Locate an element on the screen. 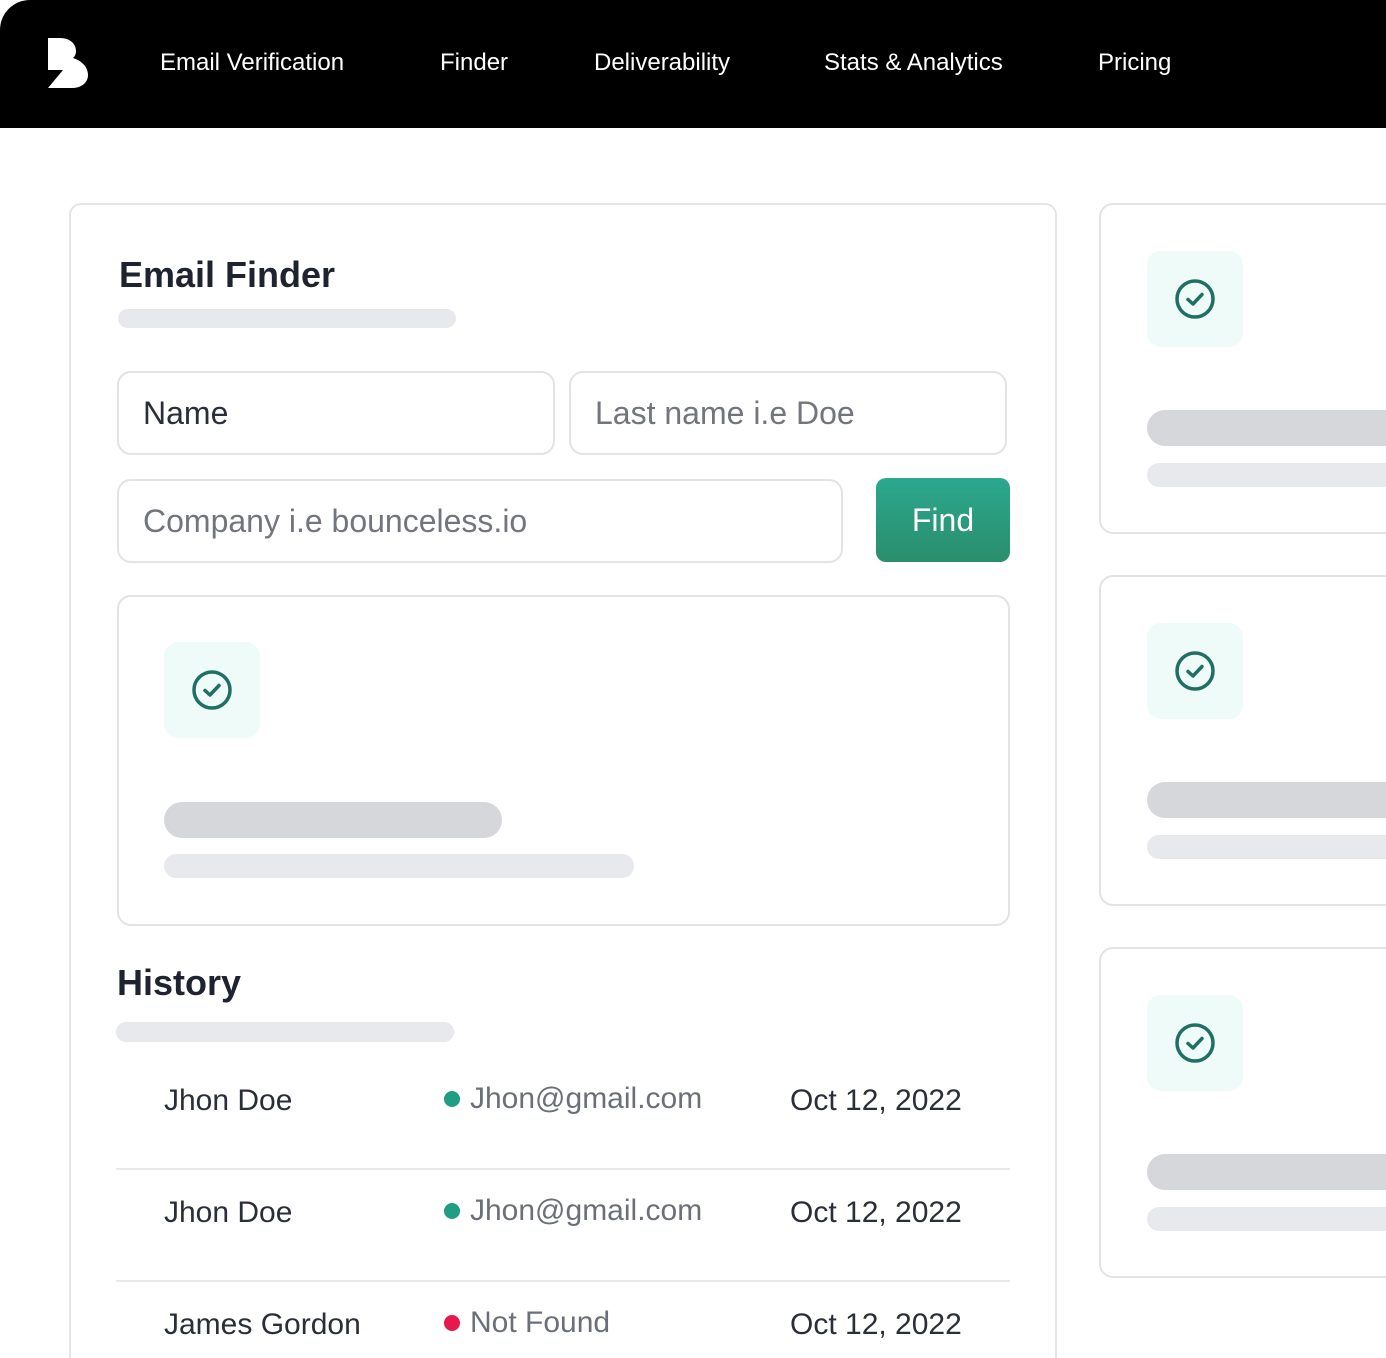 This screenshot has height=1358, width=1386. subtitle-placeholder-bar is located at coordinates (287, 318).